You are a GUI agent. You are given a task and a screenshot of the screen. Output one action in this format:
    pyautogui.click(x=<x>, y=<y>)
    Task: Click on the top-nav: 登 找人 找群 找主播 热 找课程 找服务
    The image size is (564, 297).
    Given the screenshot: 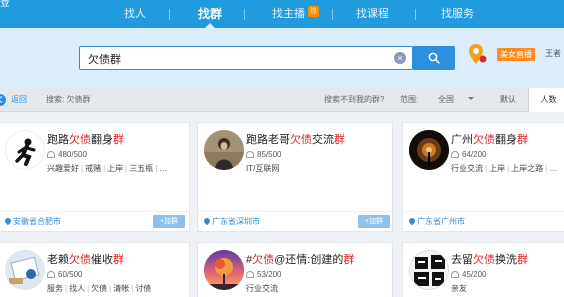 What is the action you would take?
    pyautogui.click(x=282, y=14)
    